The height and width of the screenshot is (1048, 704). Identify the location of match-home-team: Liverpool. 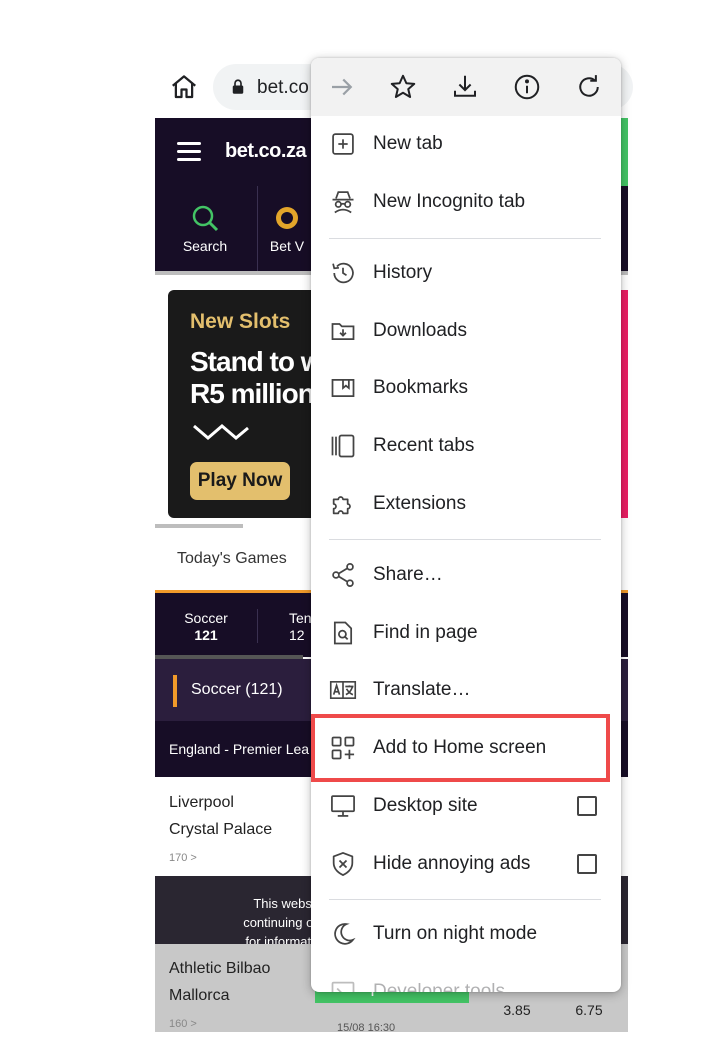
(201, 803).